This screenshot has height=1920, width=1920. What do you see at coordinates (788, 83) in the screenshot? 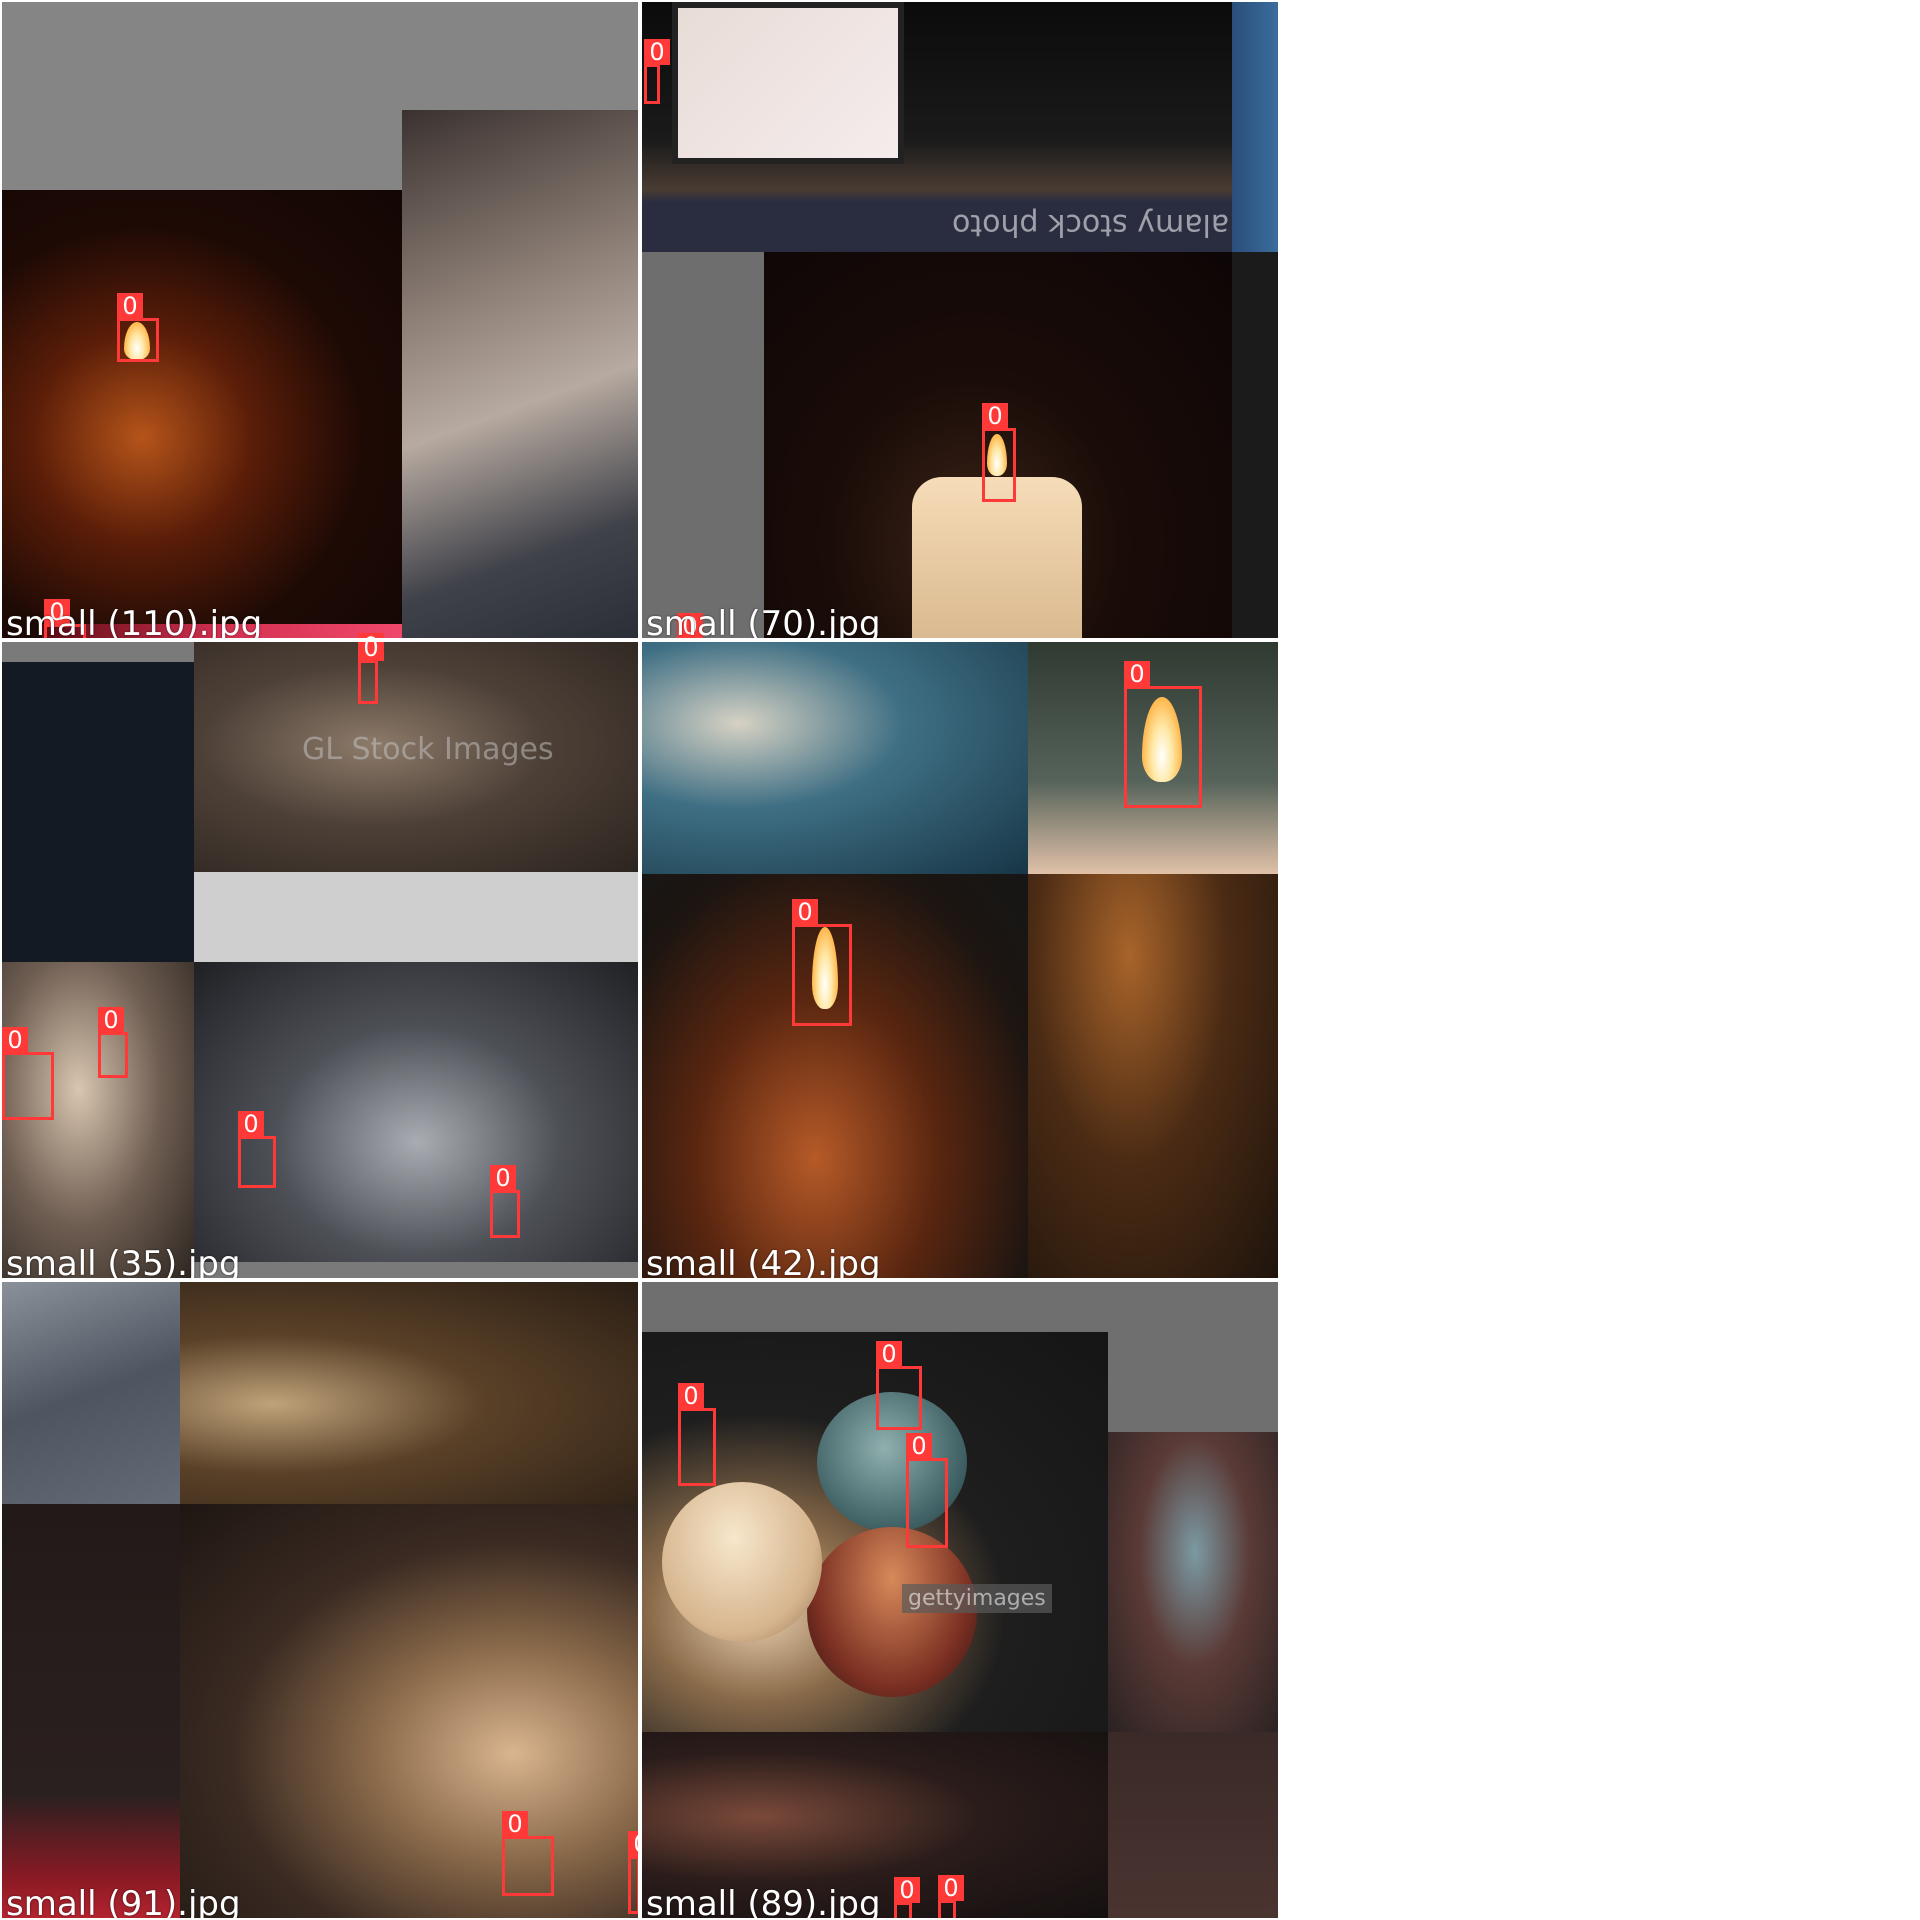
I see `image-patch-picture-frame` at bounding box center [788, 83].